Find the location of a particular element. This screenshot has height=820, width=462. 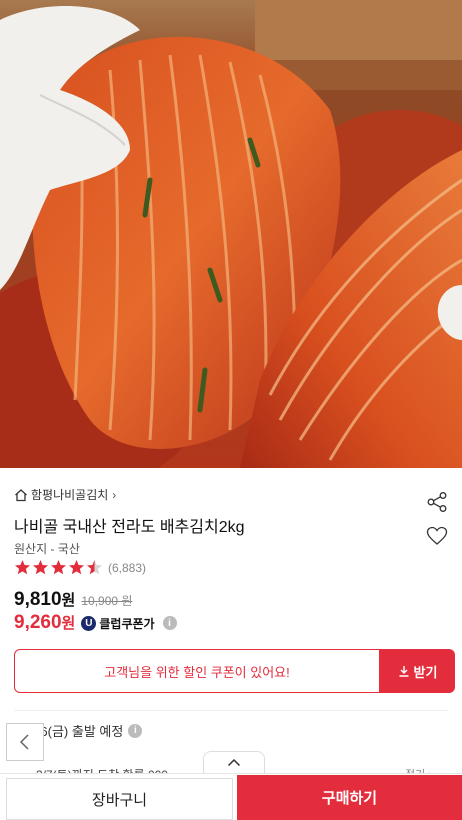

review-count: (6,883) is located at coordinates (127, 567).